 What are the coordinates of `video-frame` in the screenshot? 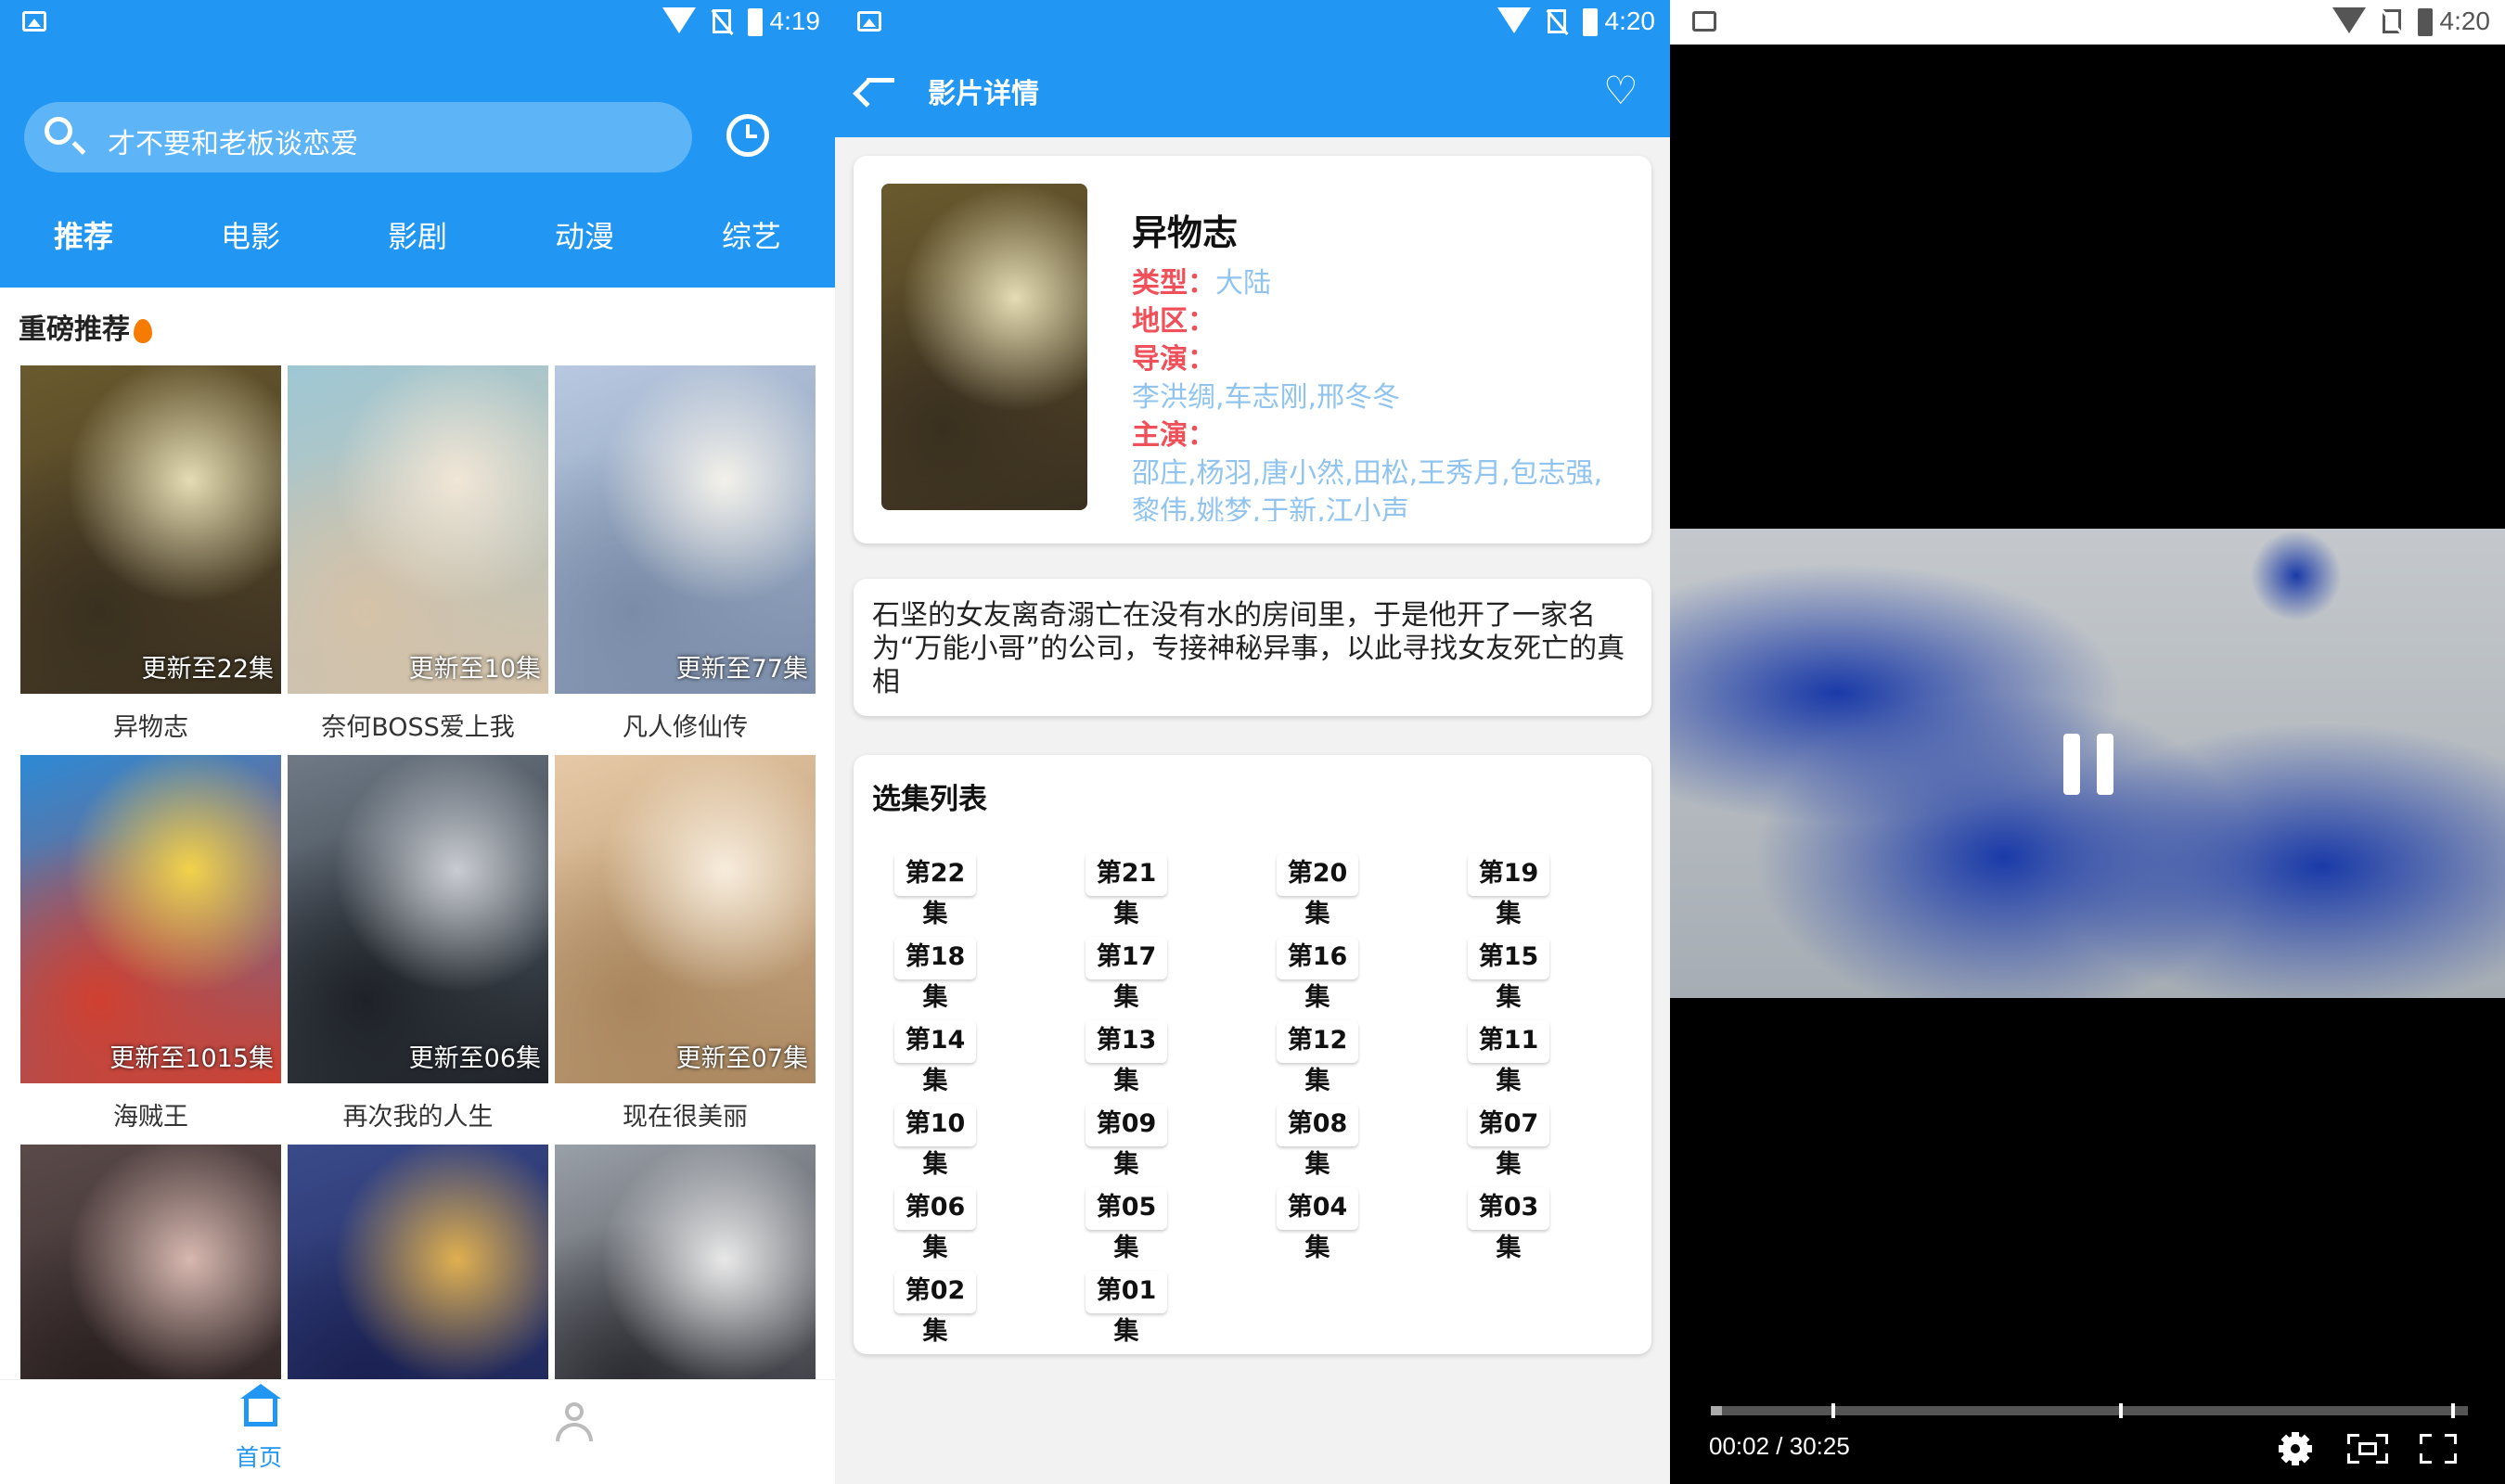 It's located at (2087, 763).